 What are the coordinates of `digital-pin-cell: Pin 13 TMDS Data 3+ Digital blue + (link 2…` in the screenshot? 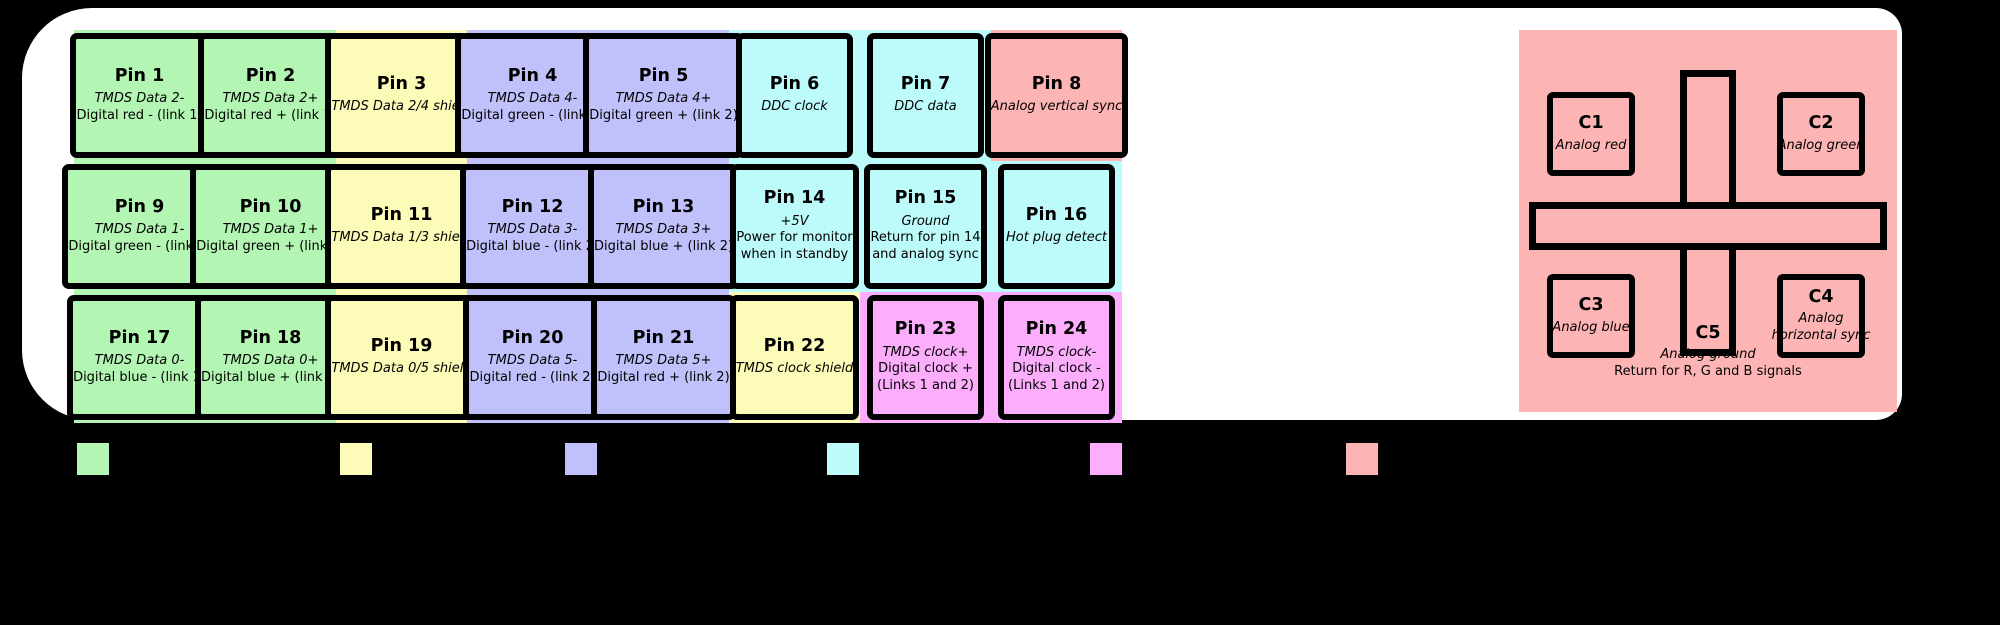 It's located at (663, 226).